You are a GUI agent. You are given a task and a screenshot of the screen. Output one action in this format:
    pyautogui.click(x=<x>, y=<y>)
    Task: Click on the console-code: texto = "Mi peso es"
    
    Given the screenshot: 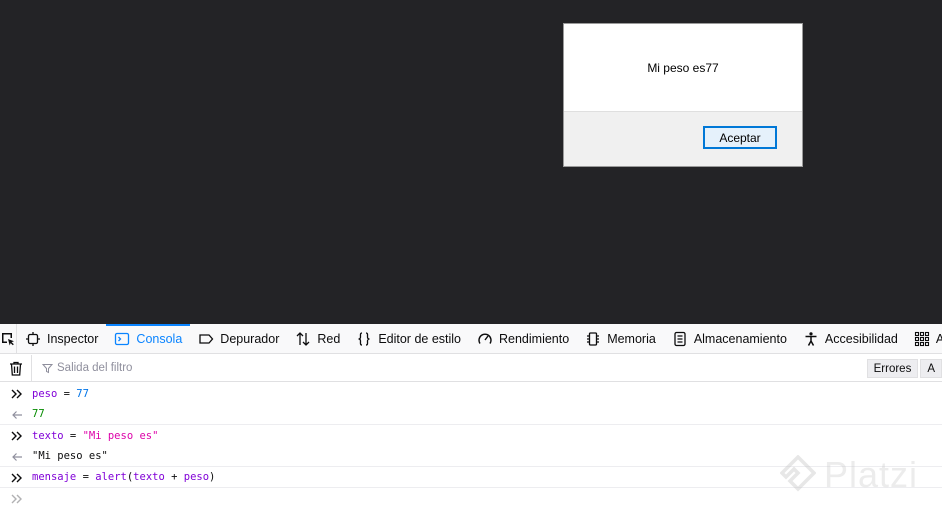 What is the action you would take?
    pyautogui.click(x=95, y=436)
    